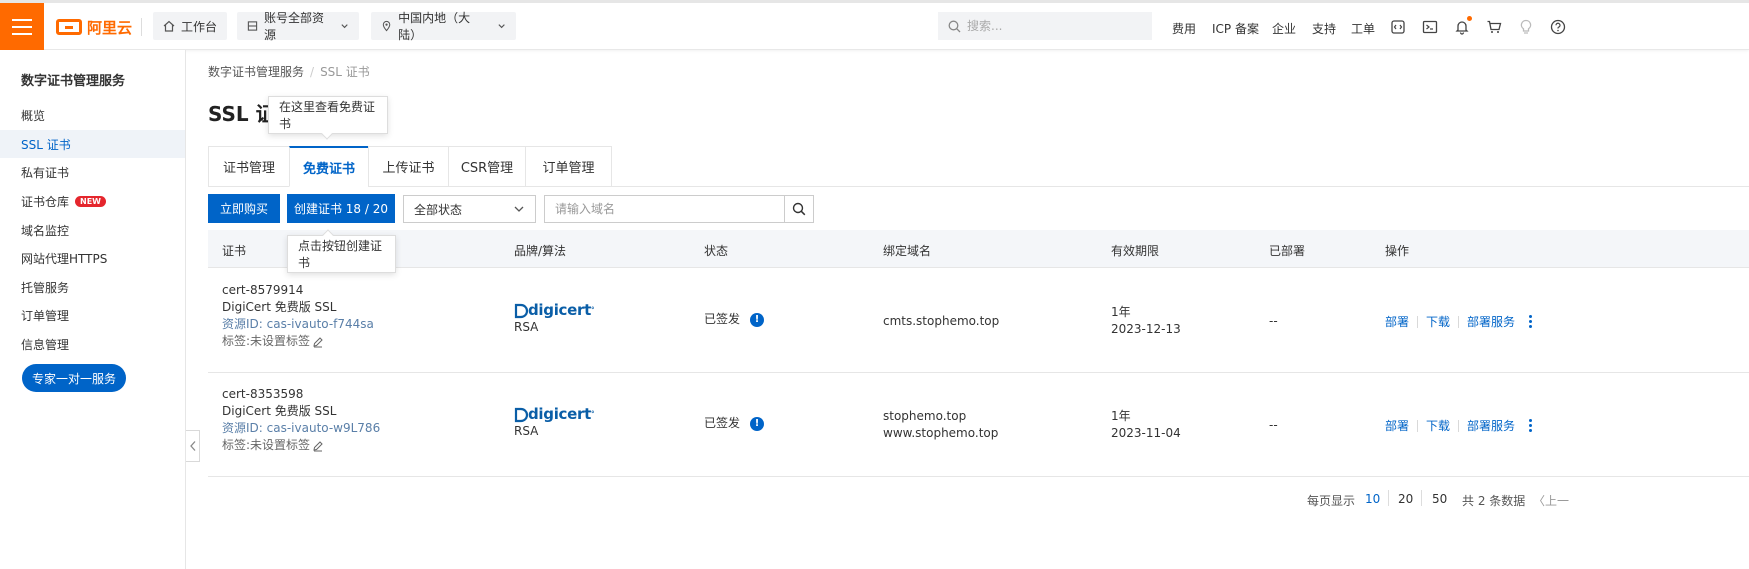  I want to click on notification-dot, so click(1469, 18).